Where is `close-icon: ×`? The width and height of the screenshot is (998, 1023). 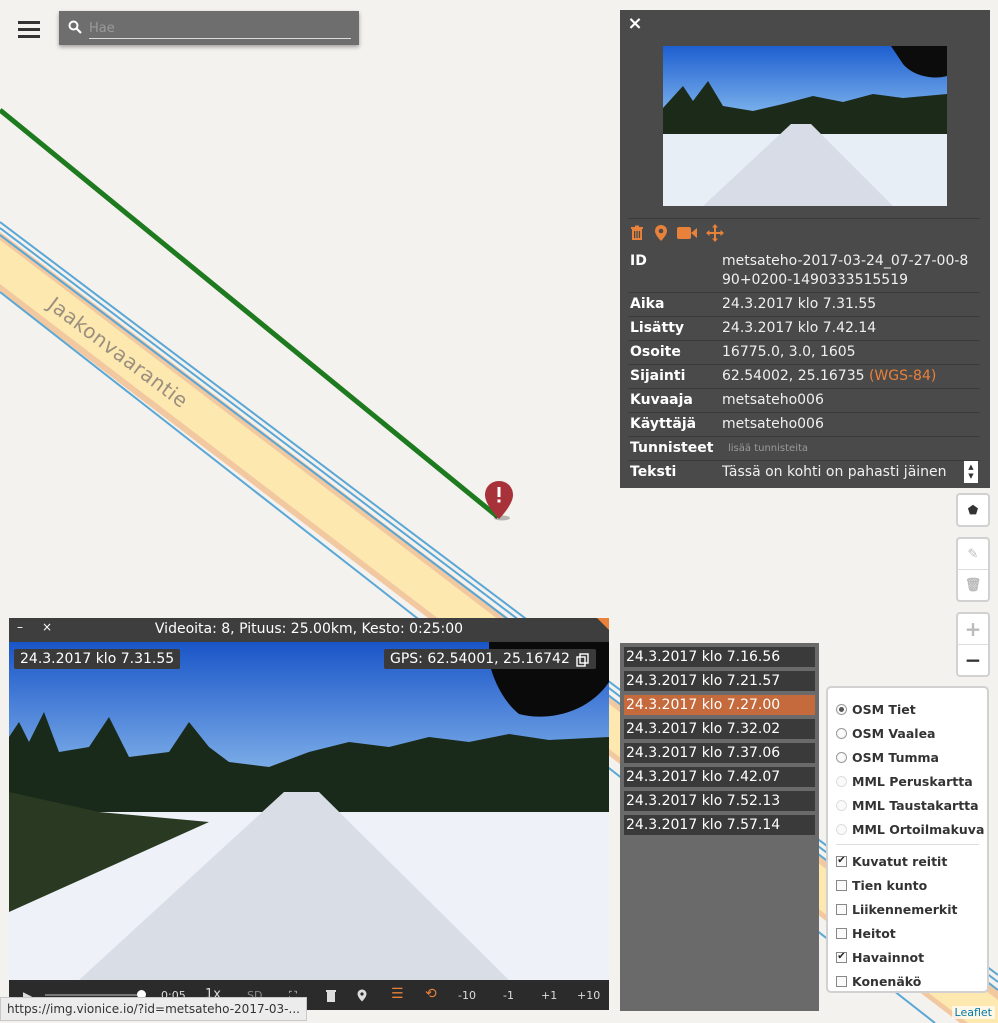
close-icon: × is located at coordinates (635, 24).